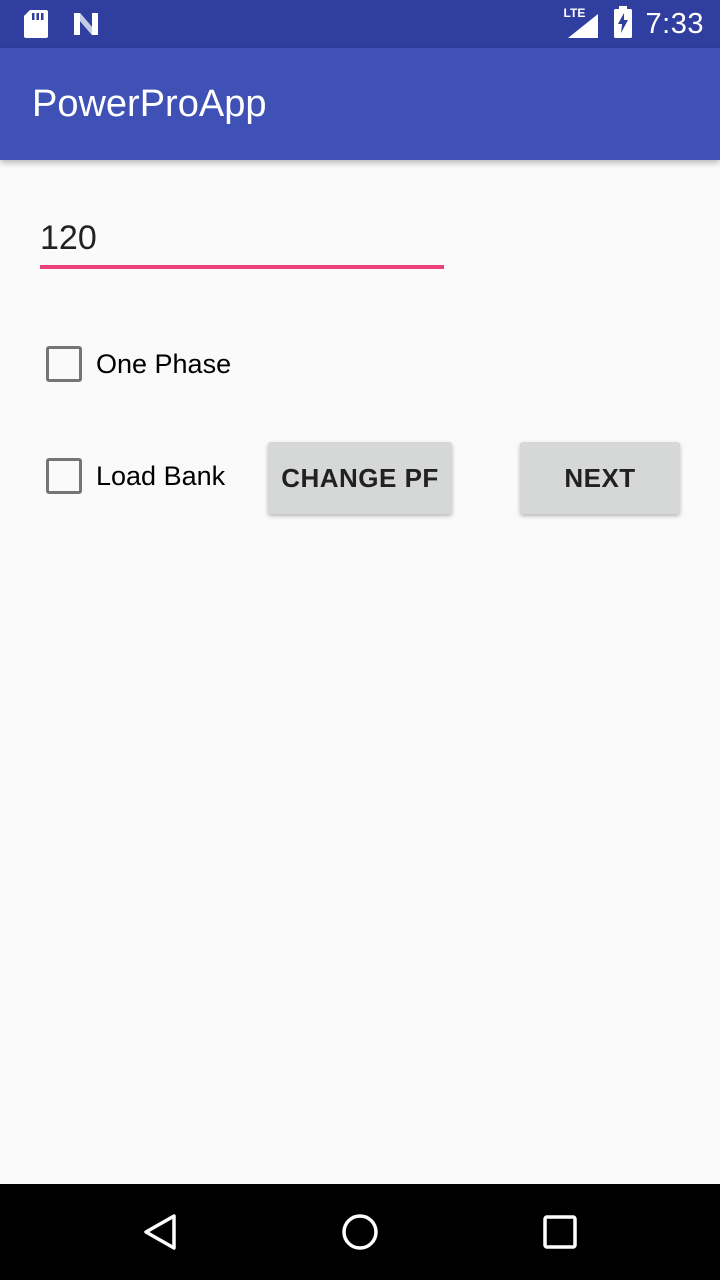 This screenshot has width=720, height=1280. I want to click on checkbox-label: Load Bank, so click(161, 475).